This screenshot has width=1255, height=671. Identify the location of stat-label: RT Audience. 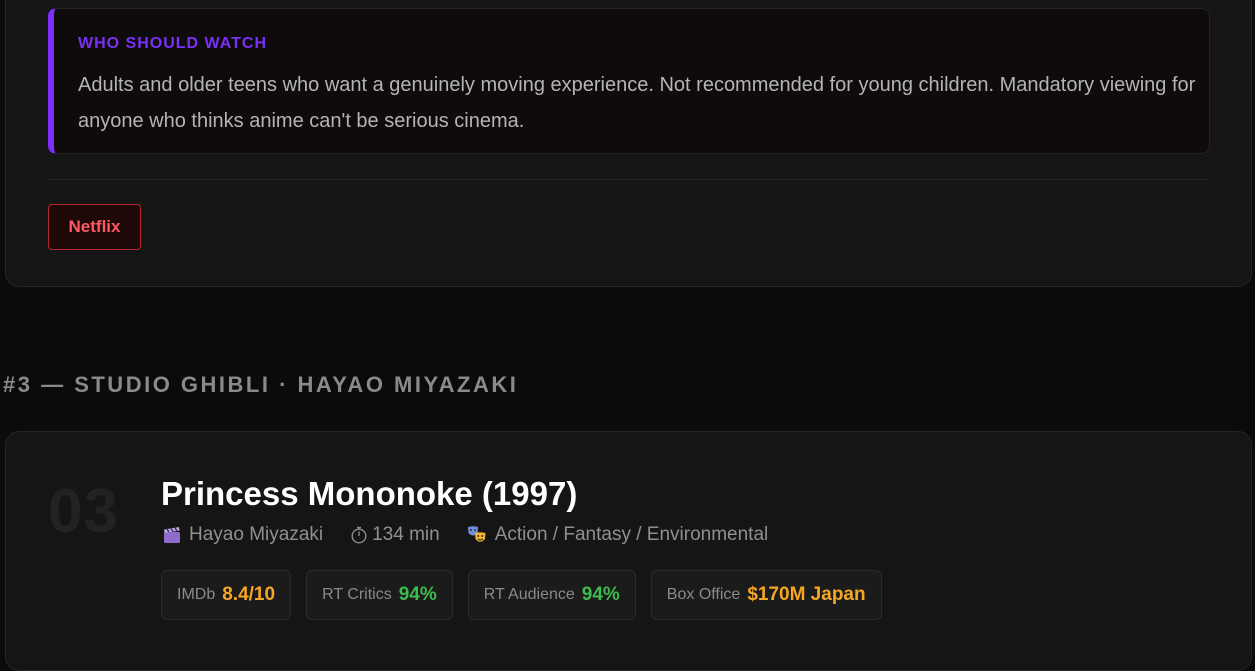
(529, 594).